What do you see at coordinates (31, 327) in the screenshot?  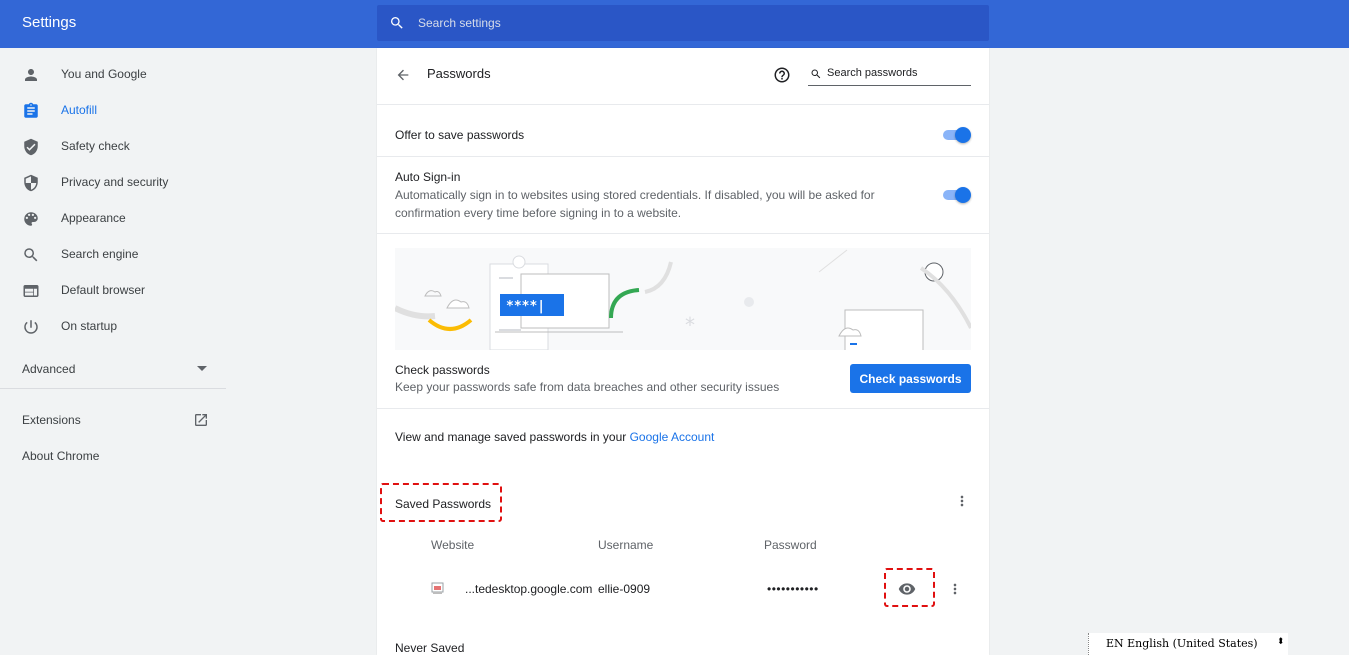 I see `power-icon` at bounding box center [31, 327].